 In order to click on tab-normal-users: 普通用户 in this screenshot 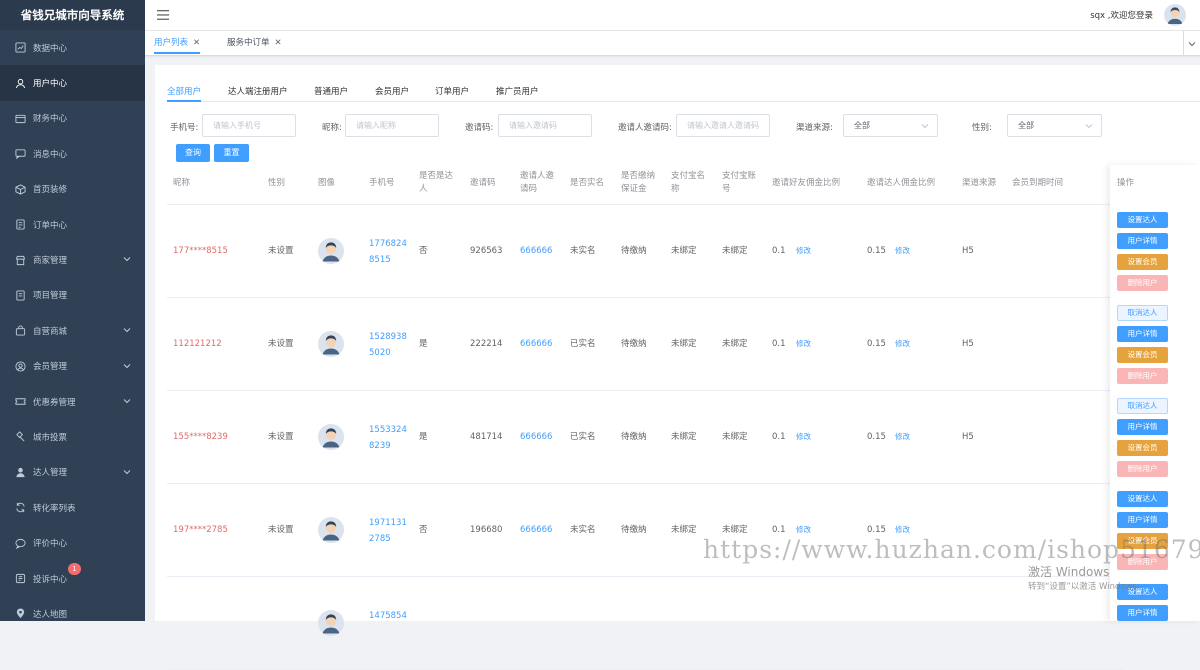, I will do `click(331, 93)`.